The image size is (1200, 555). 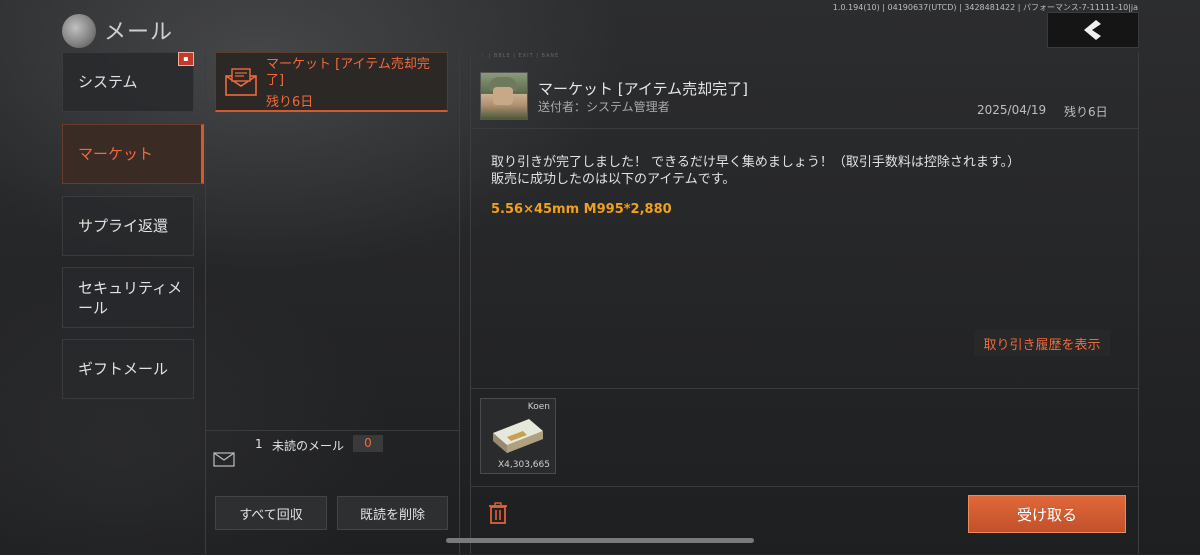 What do you see at coordinates (1042, 343) in the screenshot?
I see `trade-history-button: 取り引き履歴を表示` at bounding box center [1042, 343].